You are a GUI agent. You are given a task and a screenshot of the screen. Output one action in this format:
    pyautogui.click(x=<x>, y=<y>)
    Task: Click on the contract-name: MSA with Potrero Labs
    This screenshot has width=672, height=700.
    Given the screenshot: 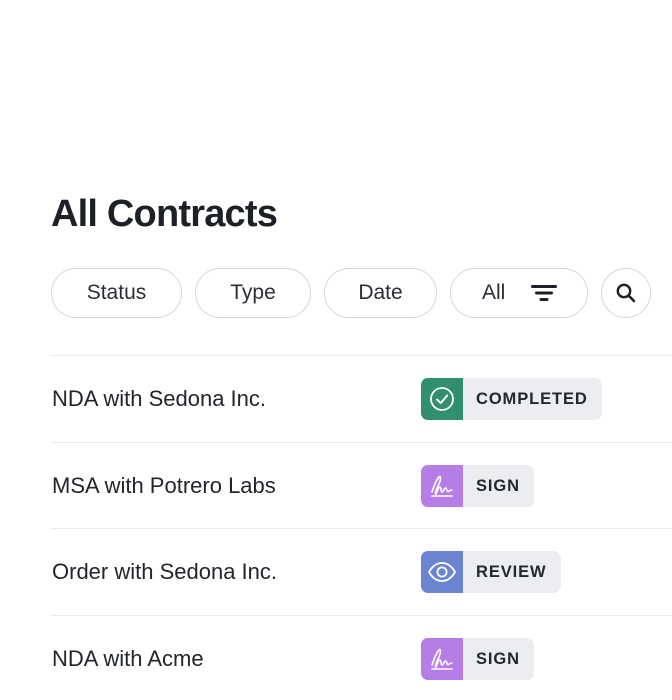 What is the action you would take?
    pyautogui.click(x=164, y=485)
    